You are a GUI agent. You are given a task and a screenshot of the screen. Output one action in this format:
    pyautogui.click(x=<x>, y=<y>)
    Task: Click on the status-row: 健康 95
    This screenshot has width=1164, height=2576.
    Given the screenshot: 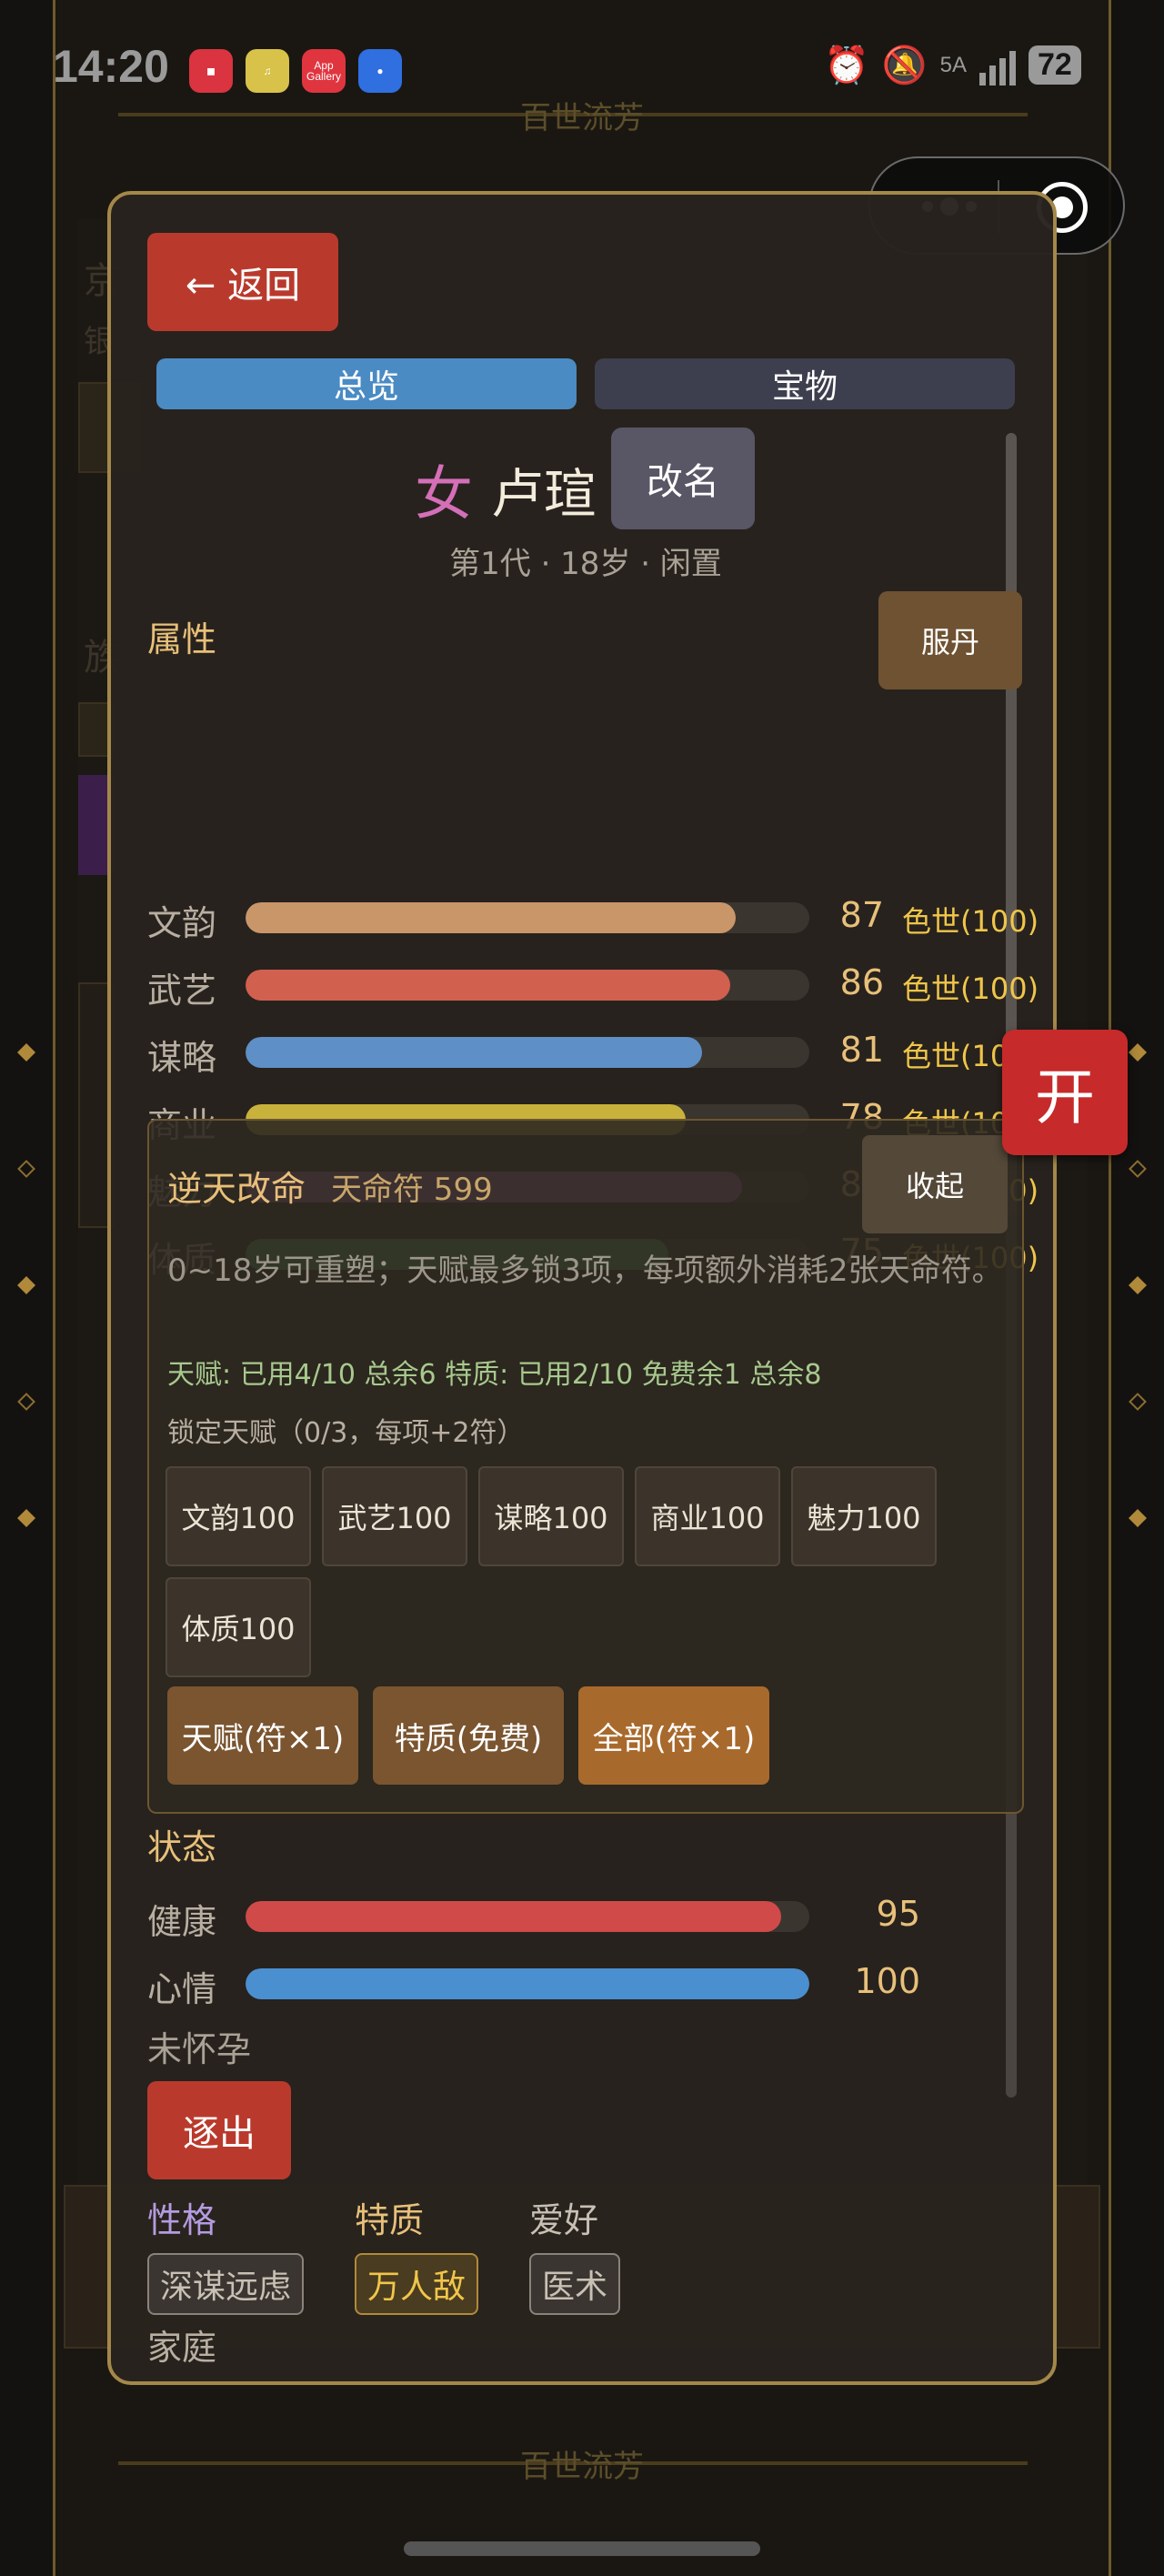 What is the action you would take?
    pyautogui.click(x=593, y=1914)
    